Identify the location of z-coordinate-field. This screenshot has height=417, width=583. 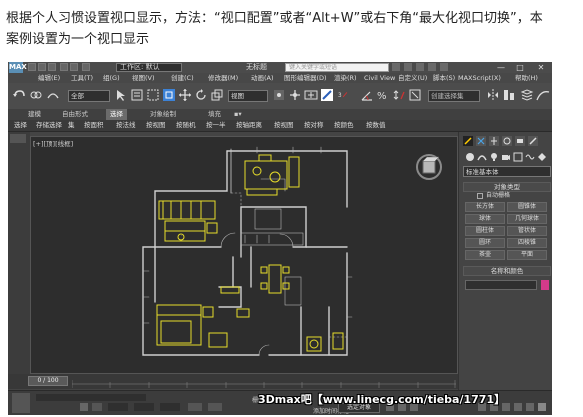
(170, 407).